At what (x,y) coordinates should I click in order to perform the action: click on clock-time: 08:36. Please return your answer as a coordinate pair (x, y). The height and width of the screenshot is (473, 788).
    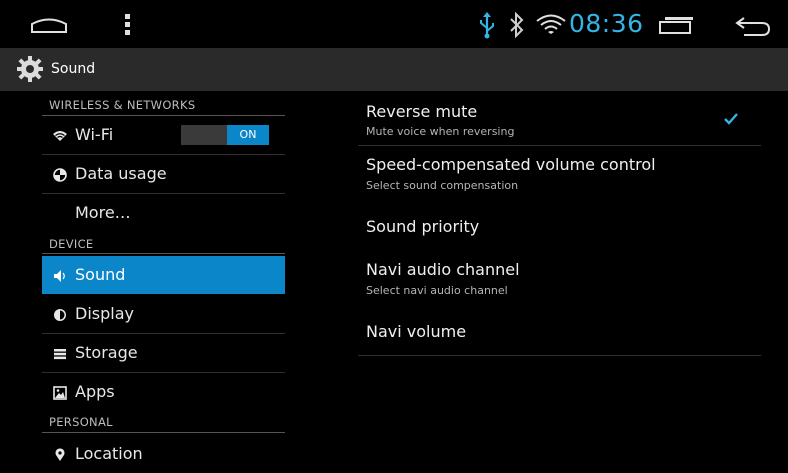
    Looking at the image, I should click on (606, 23).